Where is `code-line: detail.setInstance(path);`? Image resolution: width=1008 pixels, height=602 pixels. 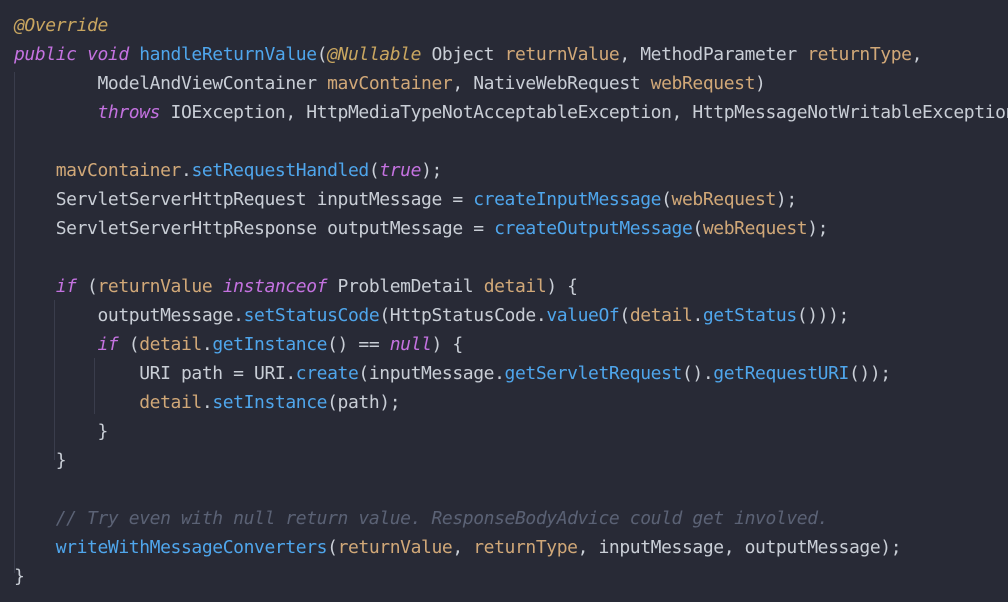
code-line: detail.setInstance(path); is located at coordinates (207, 403).